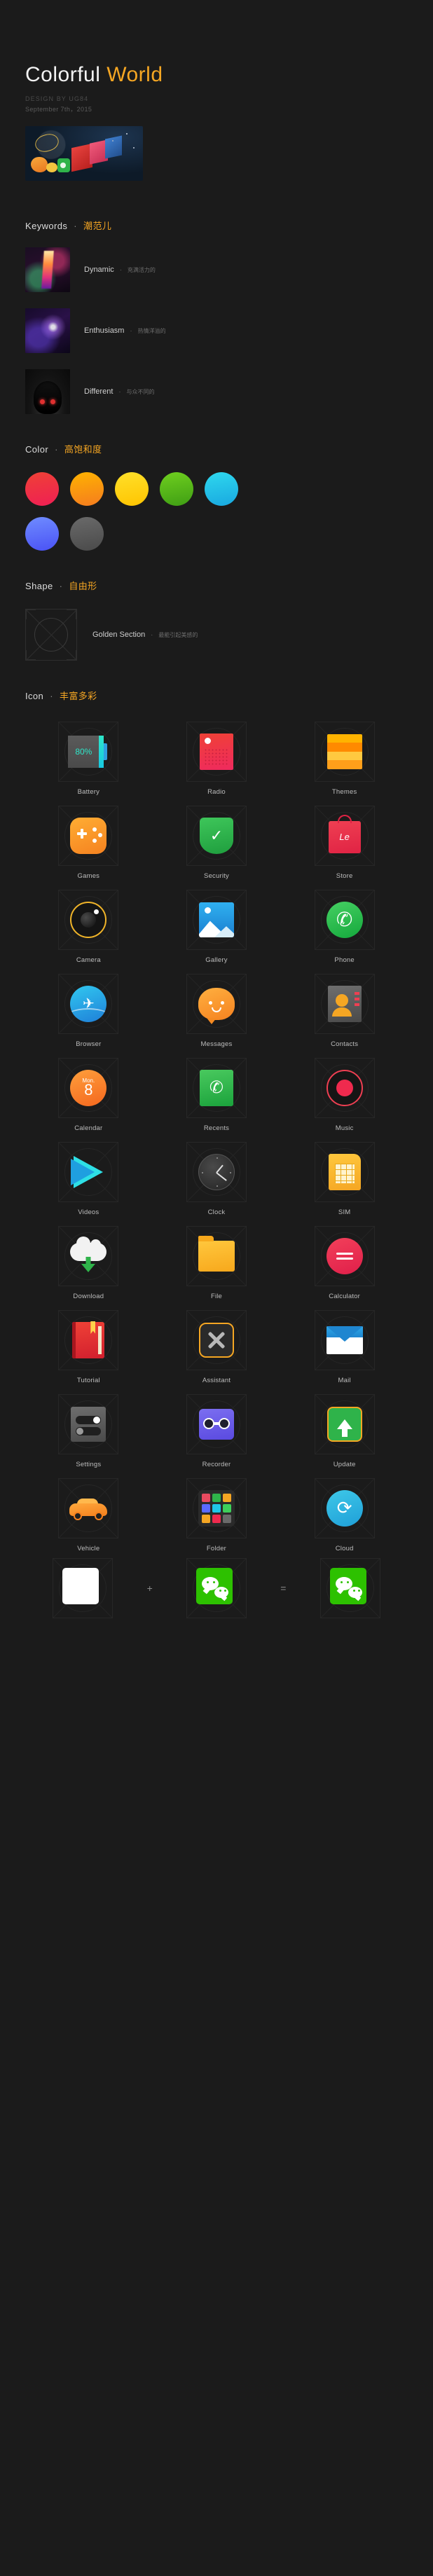 The width and height of the screenshot is (433, 2576). Describe the element at coordinates (88, 1380) in the screenshot. I see `icon-label: Tutorial` at that location.